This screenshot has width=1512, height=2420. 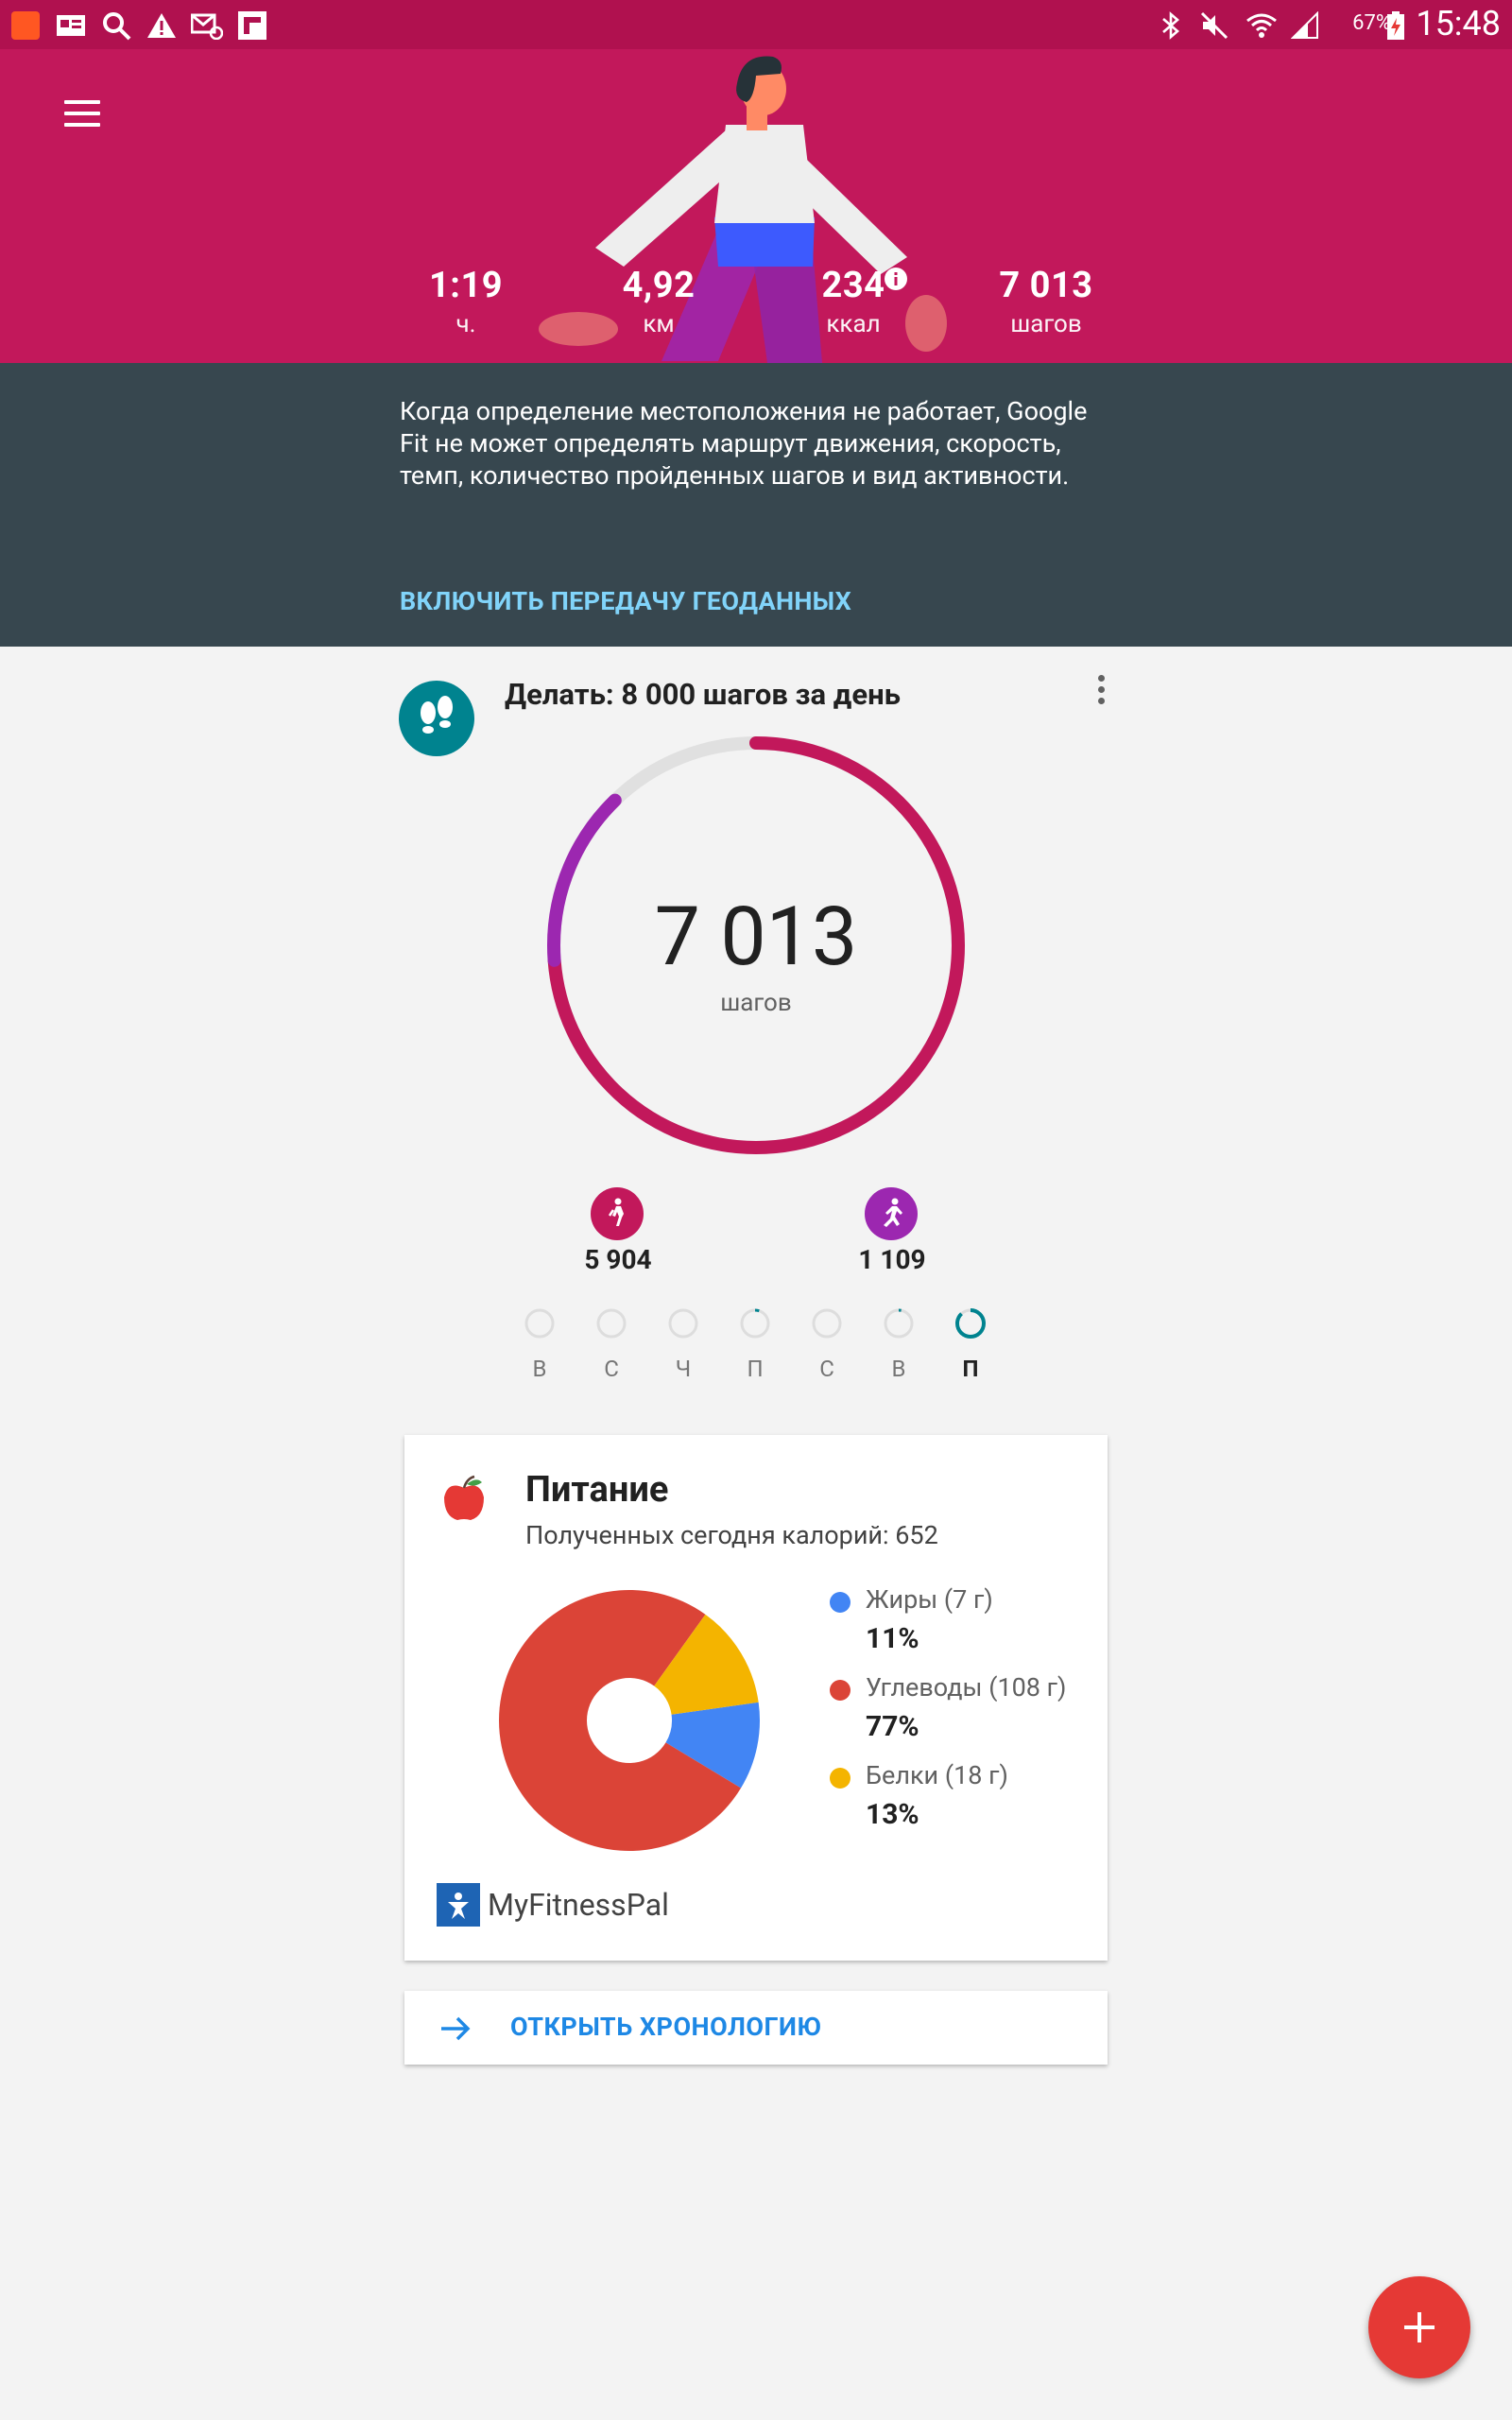 I want to click on running-steps: 1 109, so click(x=892, y=1260).